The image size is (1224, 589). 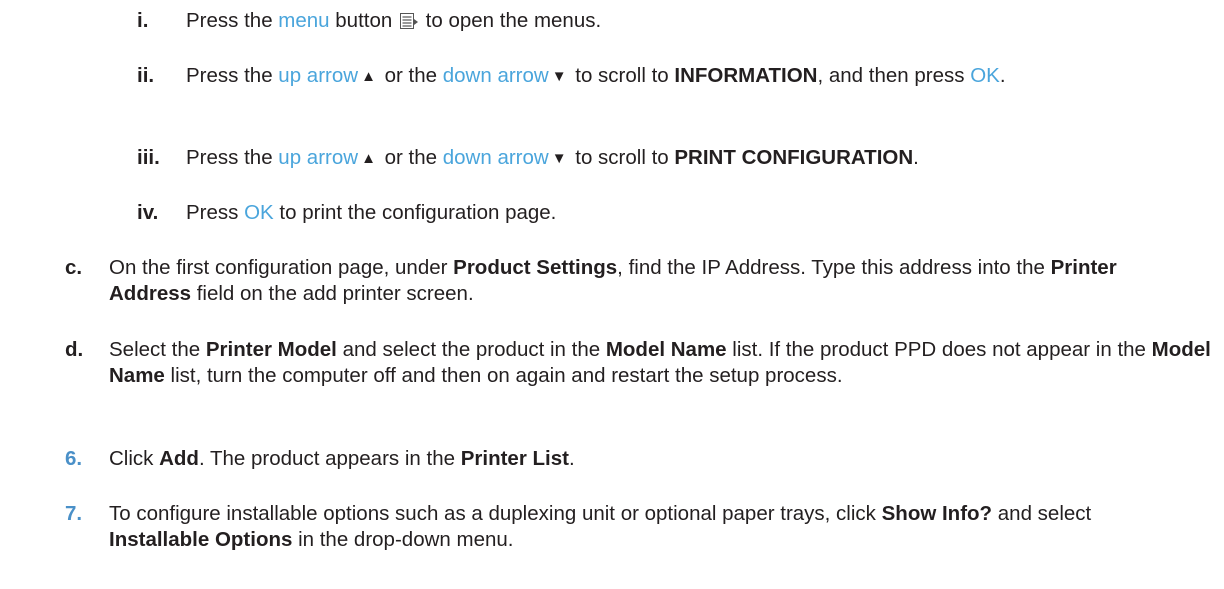 What do you see at coordinates (74, 458) in the screenshot?
I see `step-6-marker: 6.` at bounding box center [74, 458].